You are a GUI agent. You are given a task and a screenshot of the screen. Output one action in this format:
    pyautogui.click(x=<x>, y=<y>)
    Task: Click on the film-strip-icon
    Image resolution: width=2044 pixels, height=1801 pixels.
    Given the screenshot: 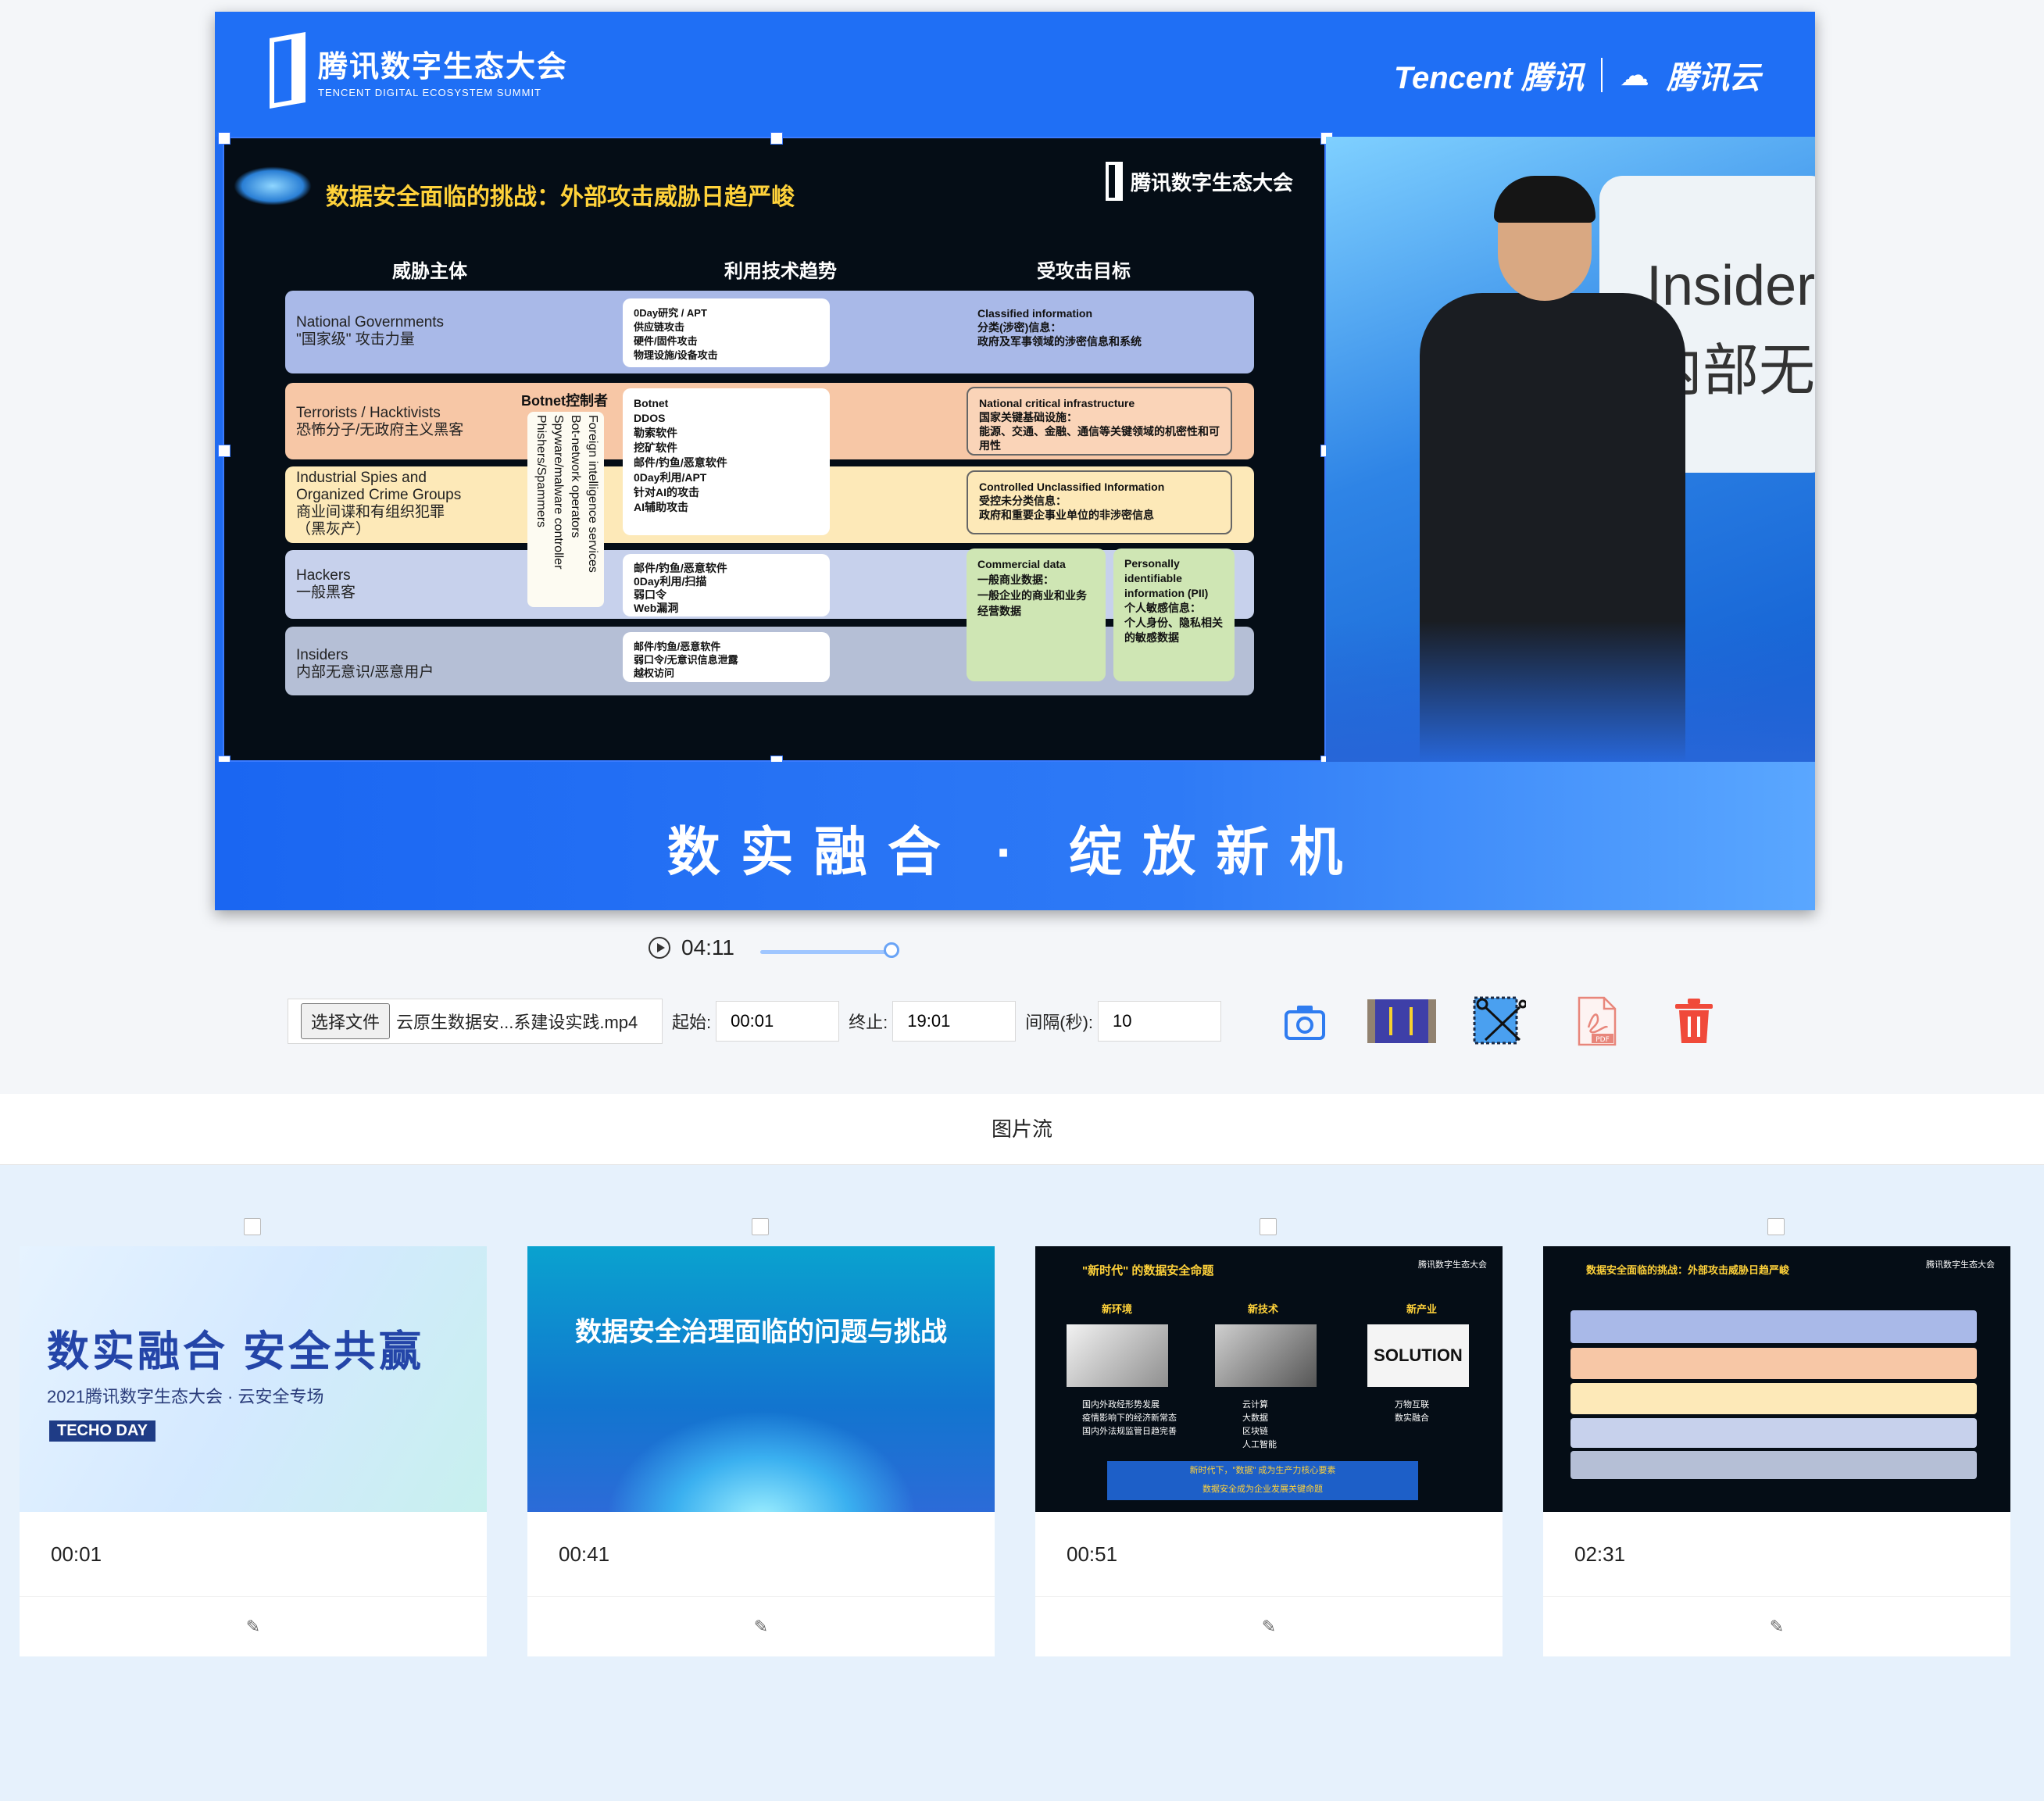 What is the action you would take?
    pyautogui.click(x=1402, y=1021)
    